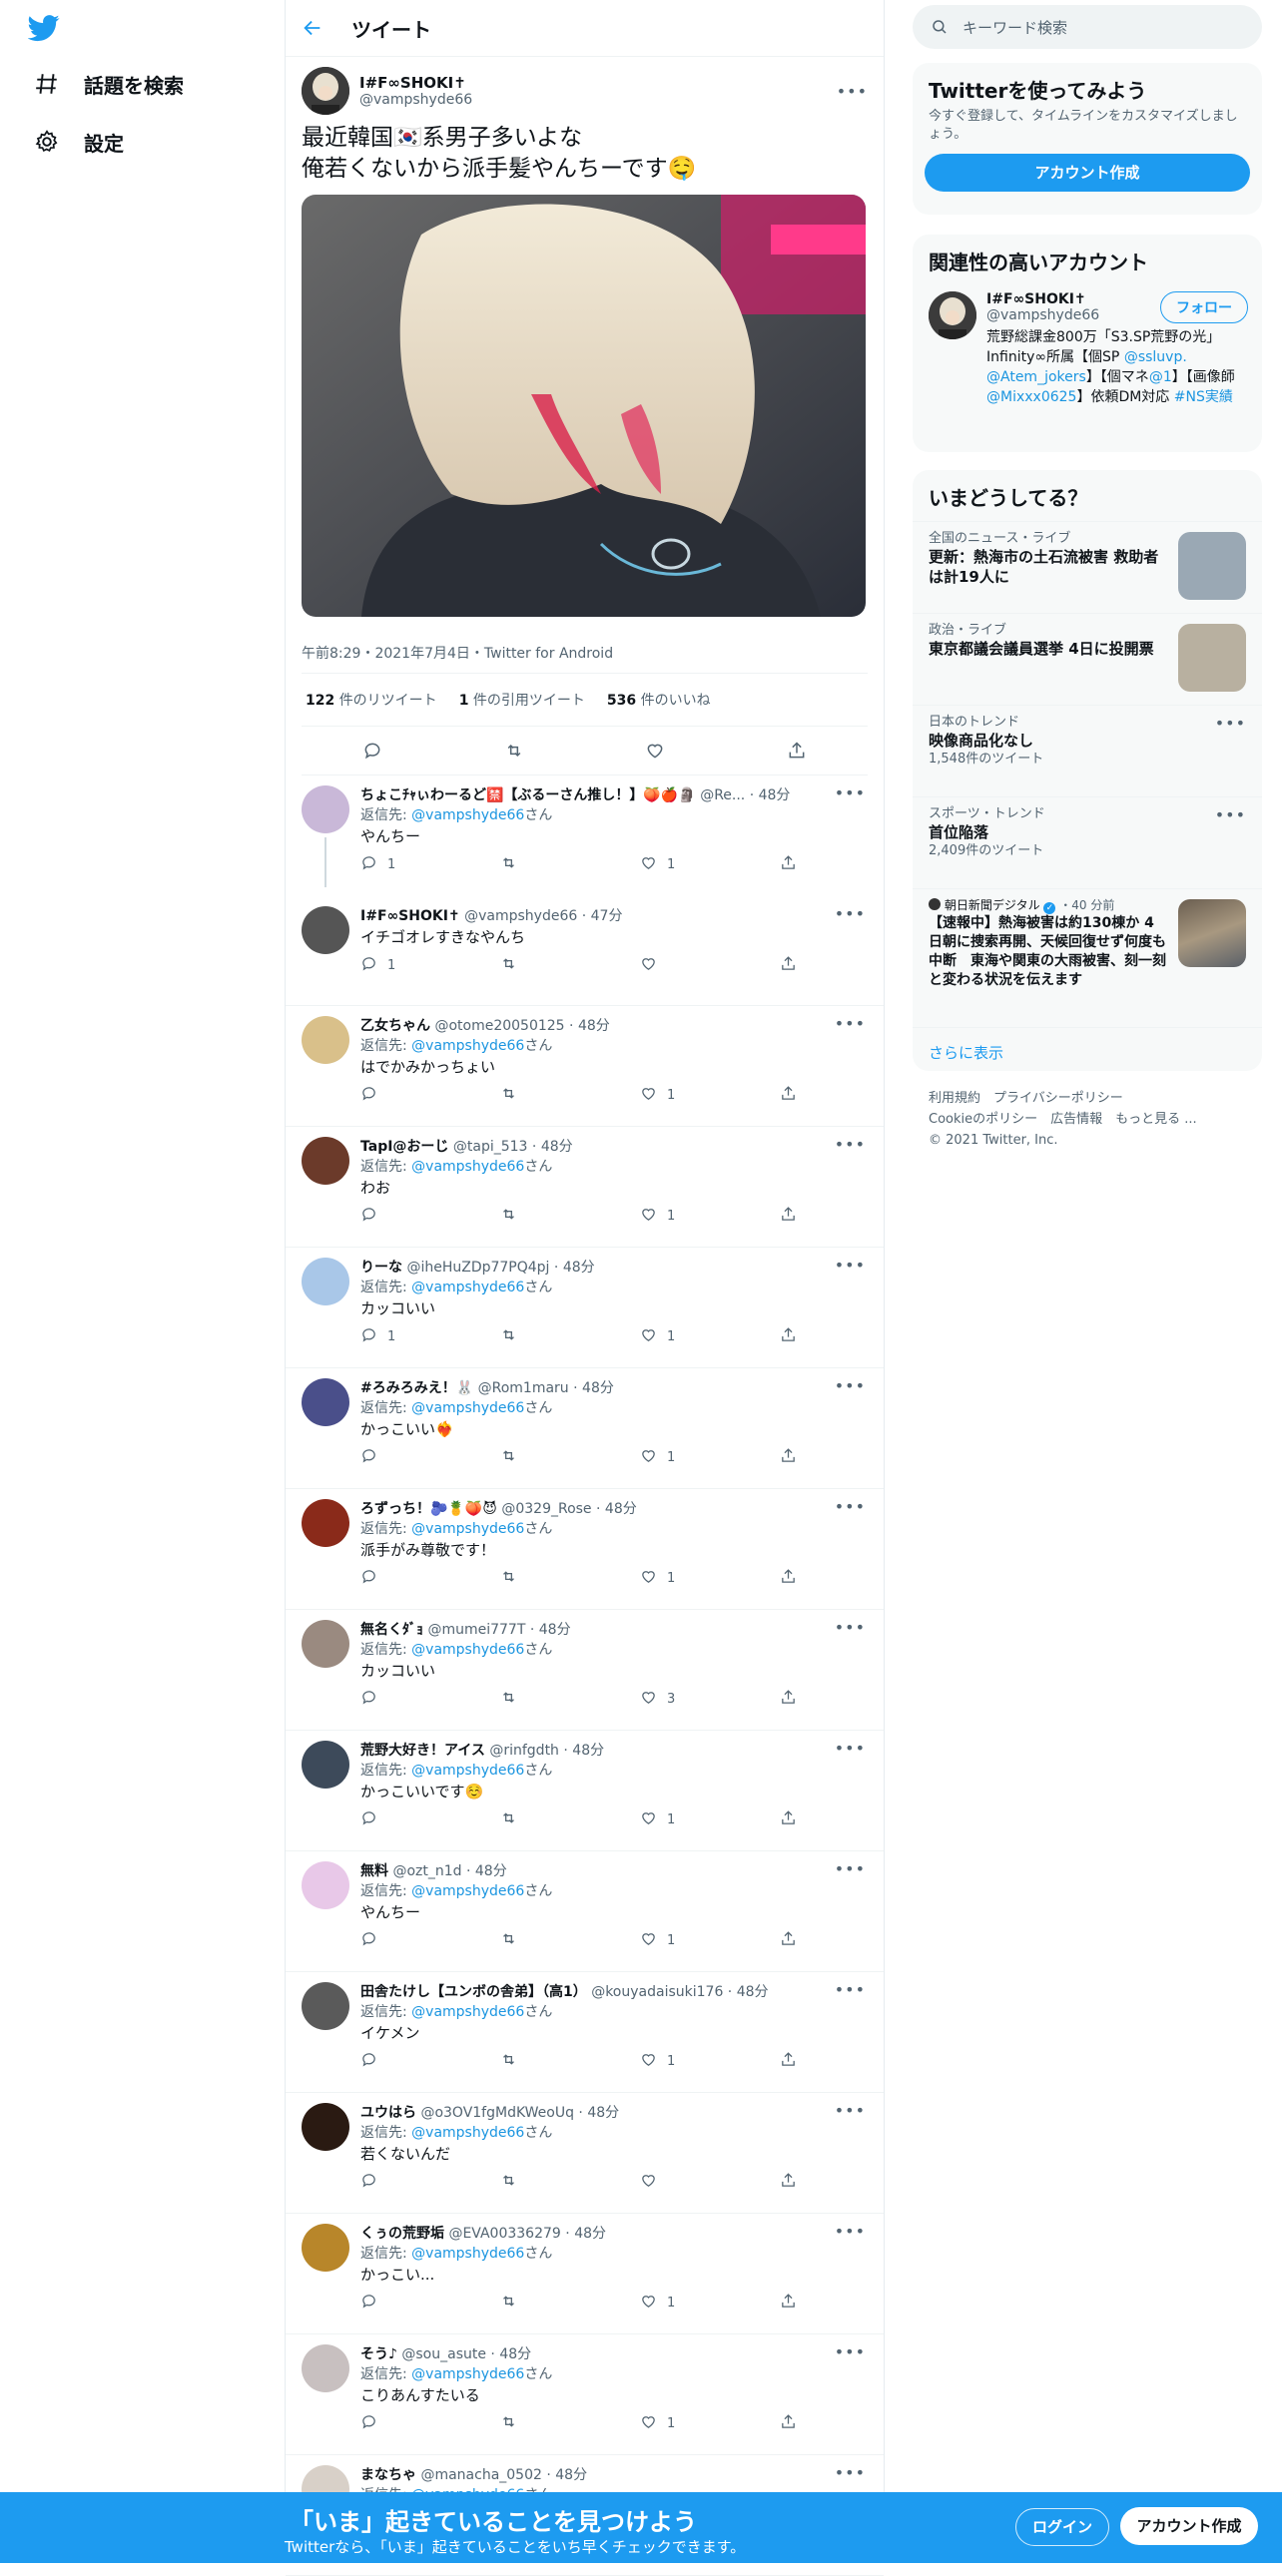 This screenshot has width=1282, height=2576. Describe the element at coordinates (443, 2354) in the screenshot. I see `reply-author-handle: @sou_asute` at that location.